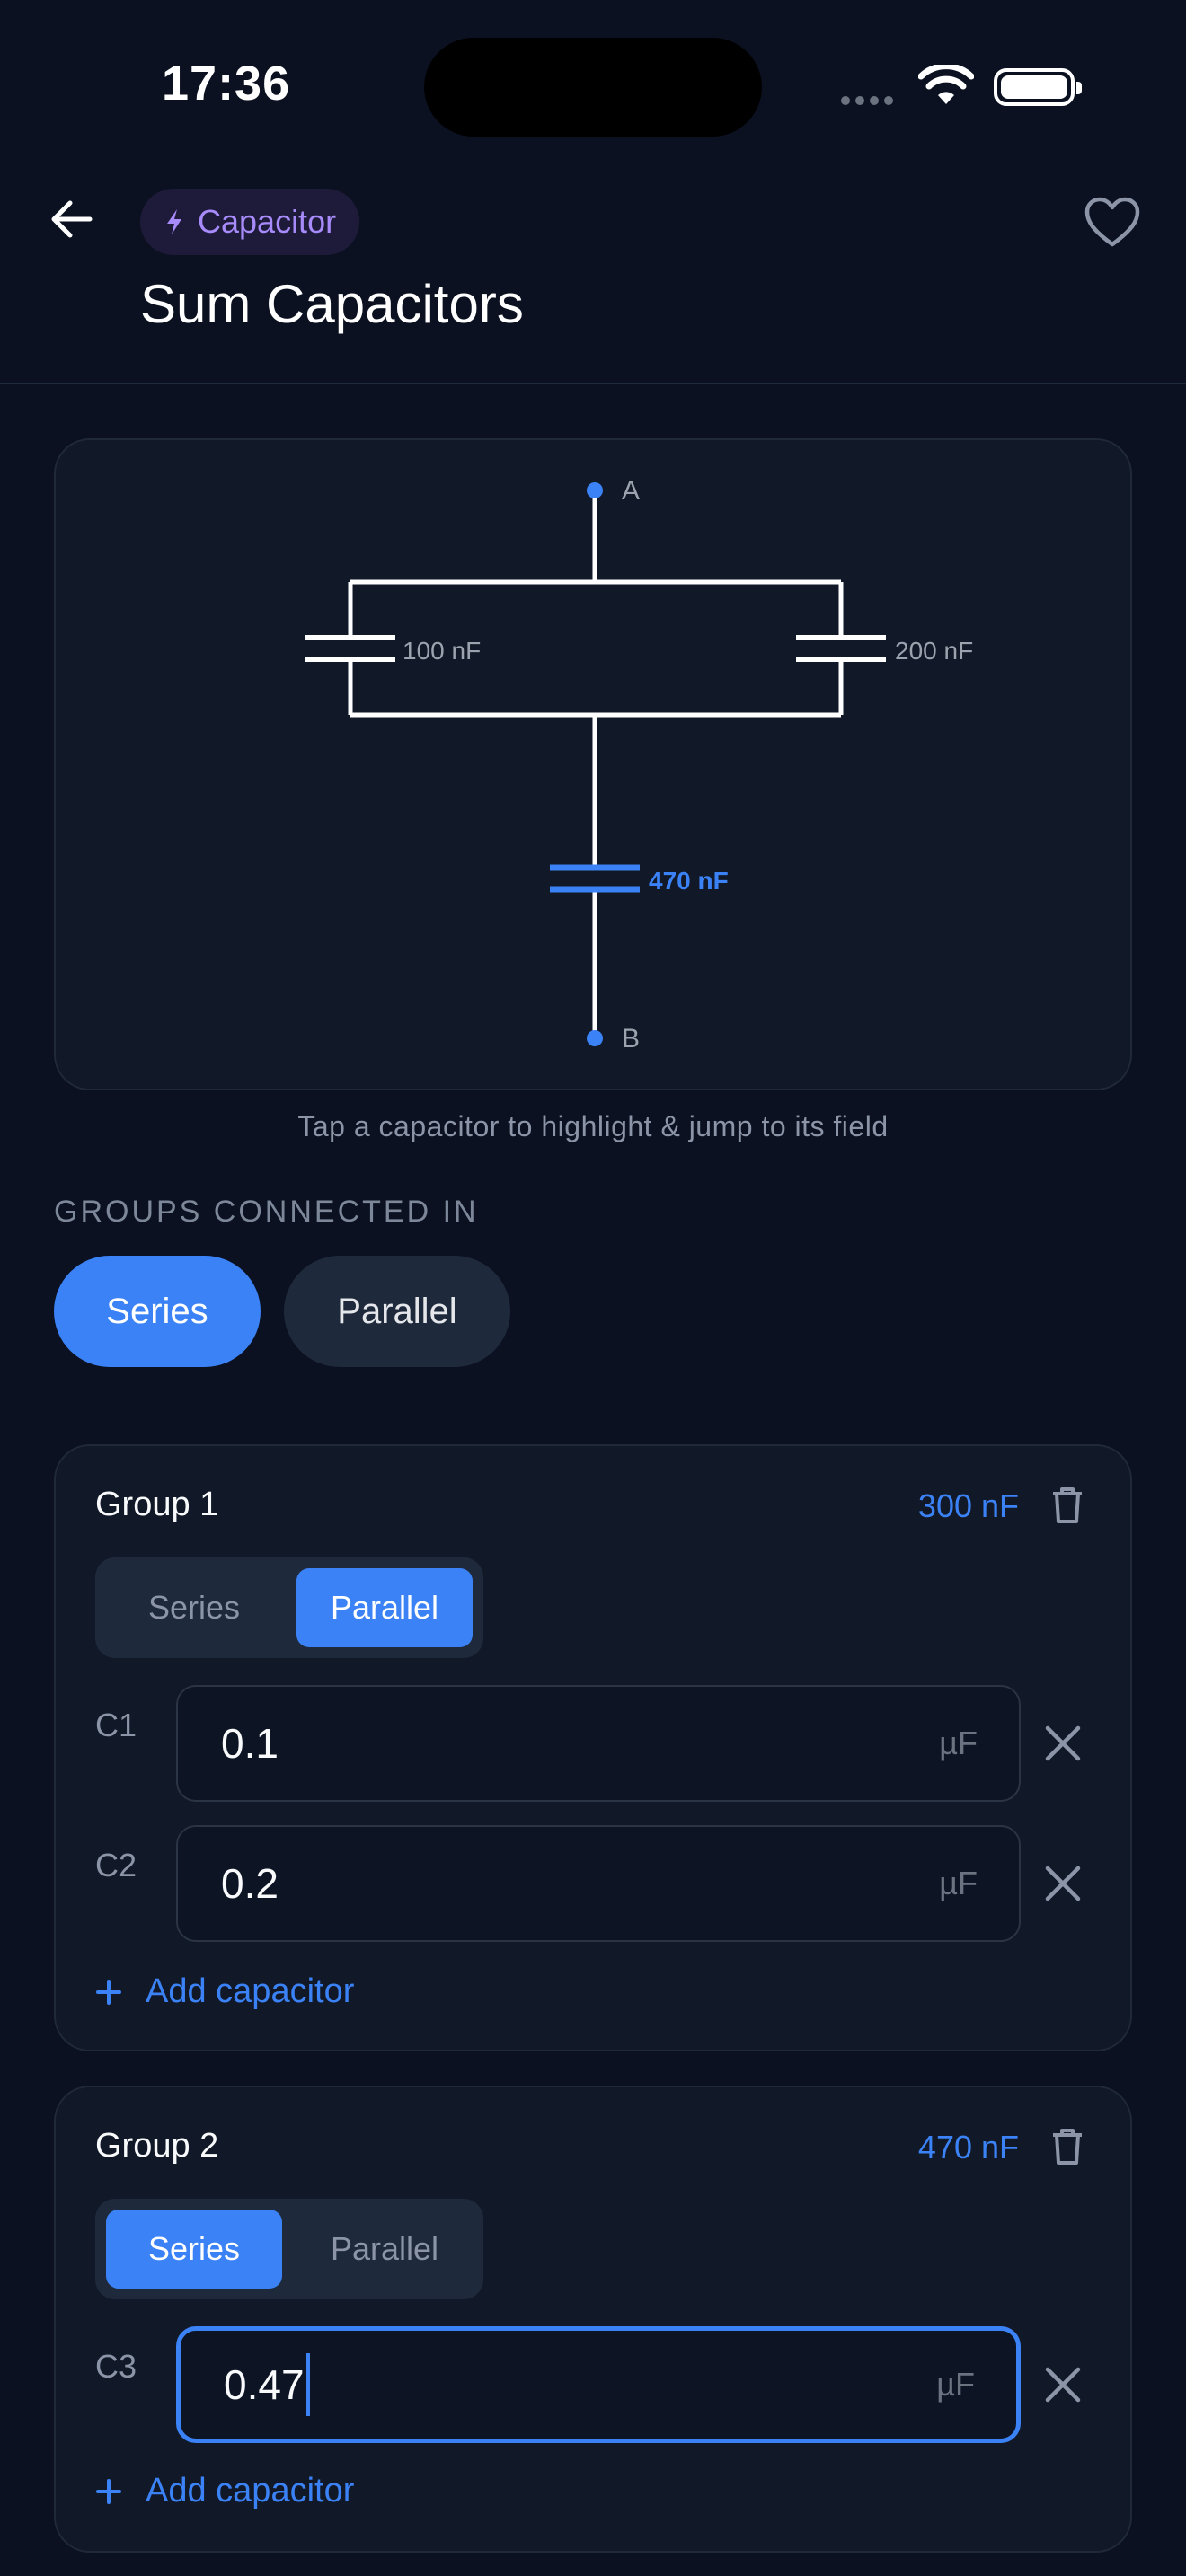 The height and width of the screenshot is (2576, 1186). What do you see at coordinates (116, 2366) in the screenshot?
I see `capacitor-label: C3` at bounding box center [116, 2366].